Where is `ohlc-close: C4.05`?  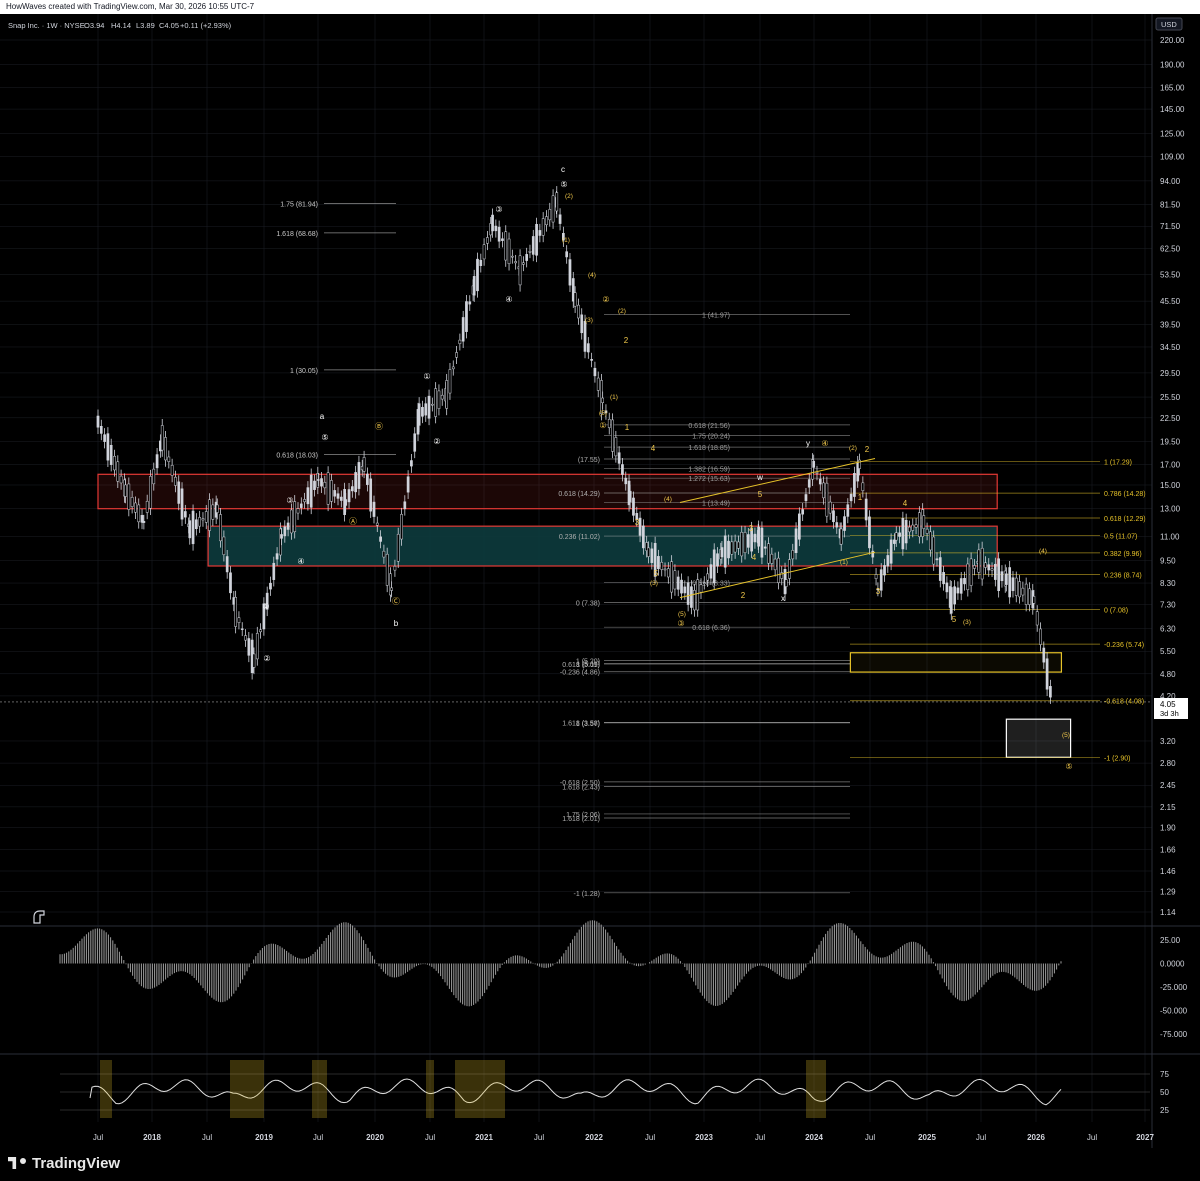 ohlc-close: C4.05 is located at coordinates (169, 25).